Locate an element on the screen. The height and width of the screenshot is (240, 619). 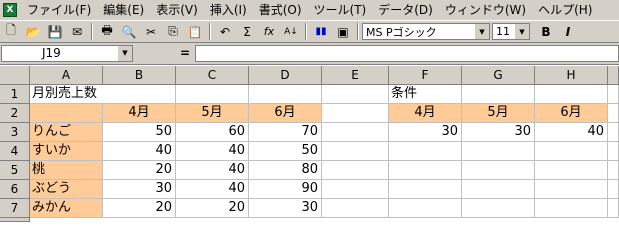
cell-i6 is located at coordinates (613, 189).